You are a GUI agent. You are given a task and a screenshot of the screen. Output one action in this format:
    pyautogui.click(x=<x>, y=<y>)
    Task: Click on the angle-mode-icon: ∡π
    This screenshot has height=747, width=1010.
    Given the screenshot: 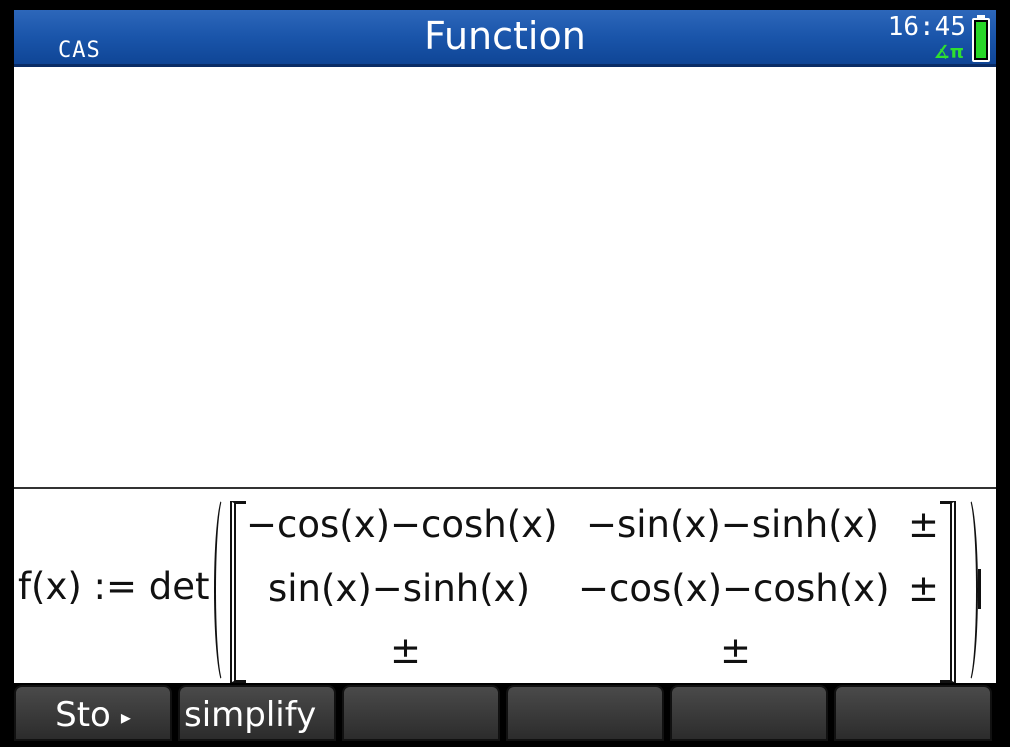 What is the action you would take?
    pyautogui.click(x=948, y=52)
    